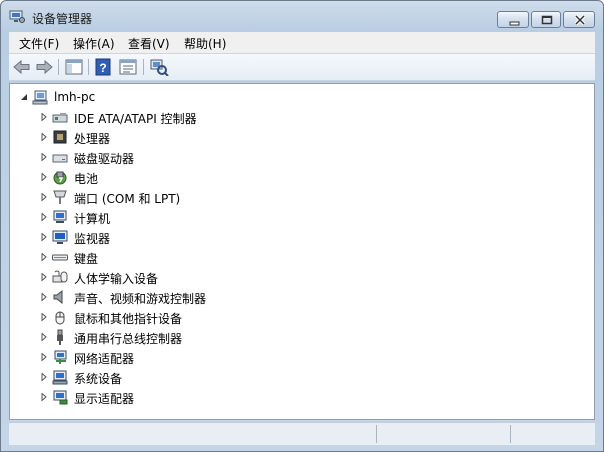 This screenshot has width=604, height=452. I want to click on tree-item-mouse: 鼠标和其他指针设备, so click(300, 317).